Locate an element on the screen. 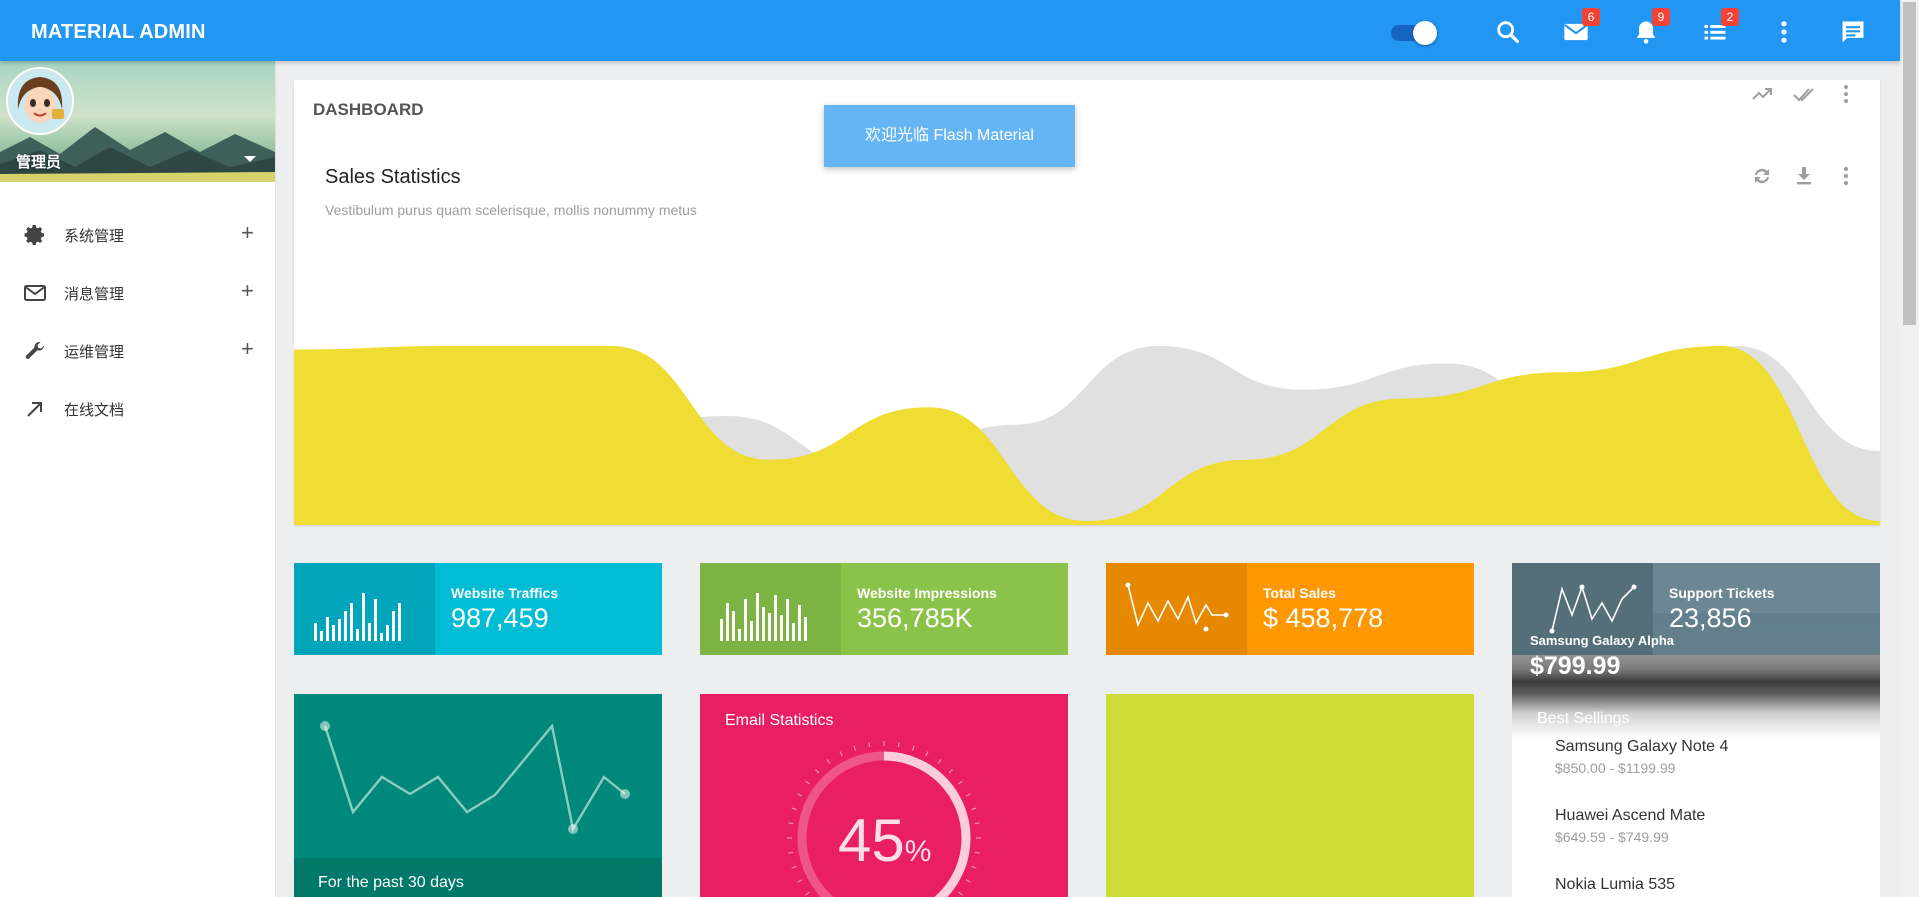 This screenshot has height=897, width=1919. list-item: Nokia Lumia 535 is located at coordinates (1615, 885).